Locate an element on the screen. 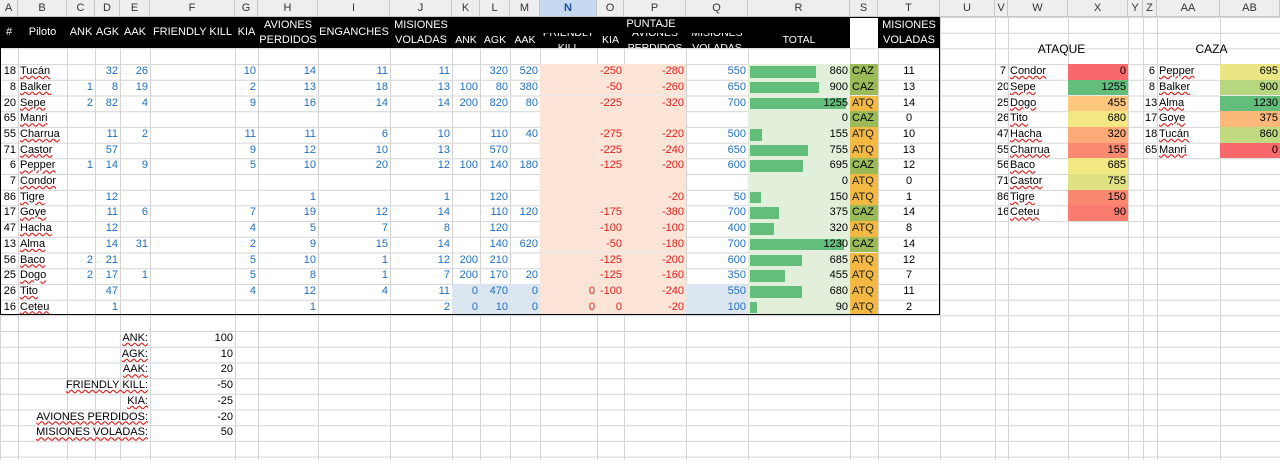 The width and height of the screenshot is (1280, 460). pilot-row-num: 20 is located at coordinates (9, 104).